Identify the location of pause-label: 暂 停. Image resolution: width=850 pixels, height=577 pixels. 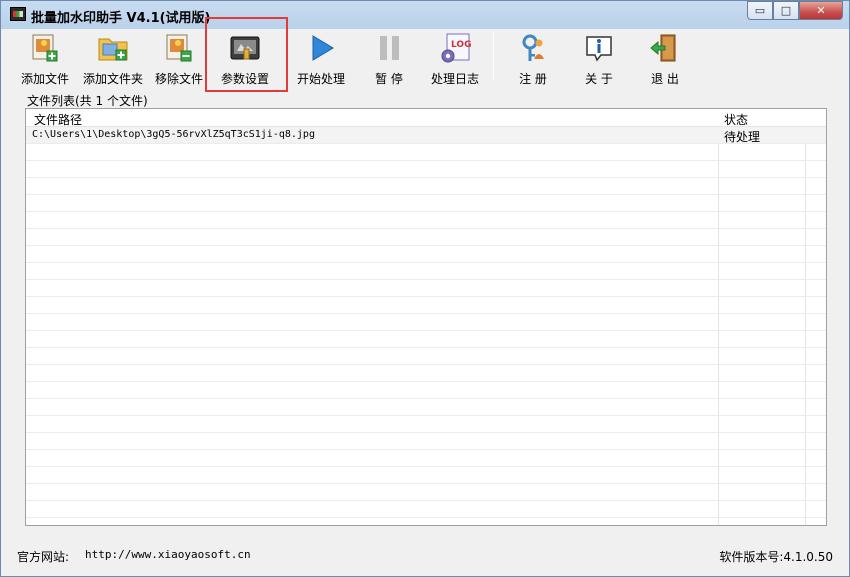
(389, 79).